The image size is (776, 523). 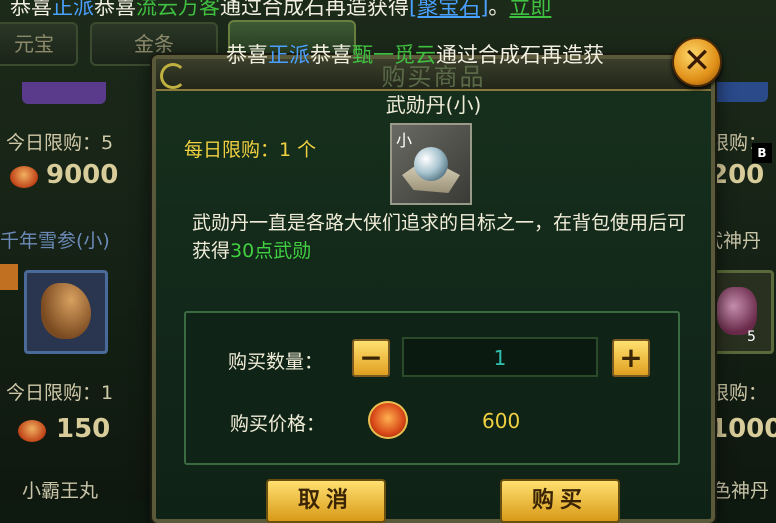 I want to click on urn-icon: 5, so click(x=741, y=312).